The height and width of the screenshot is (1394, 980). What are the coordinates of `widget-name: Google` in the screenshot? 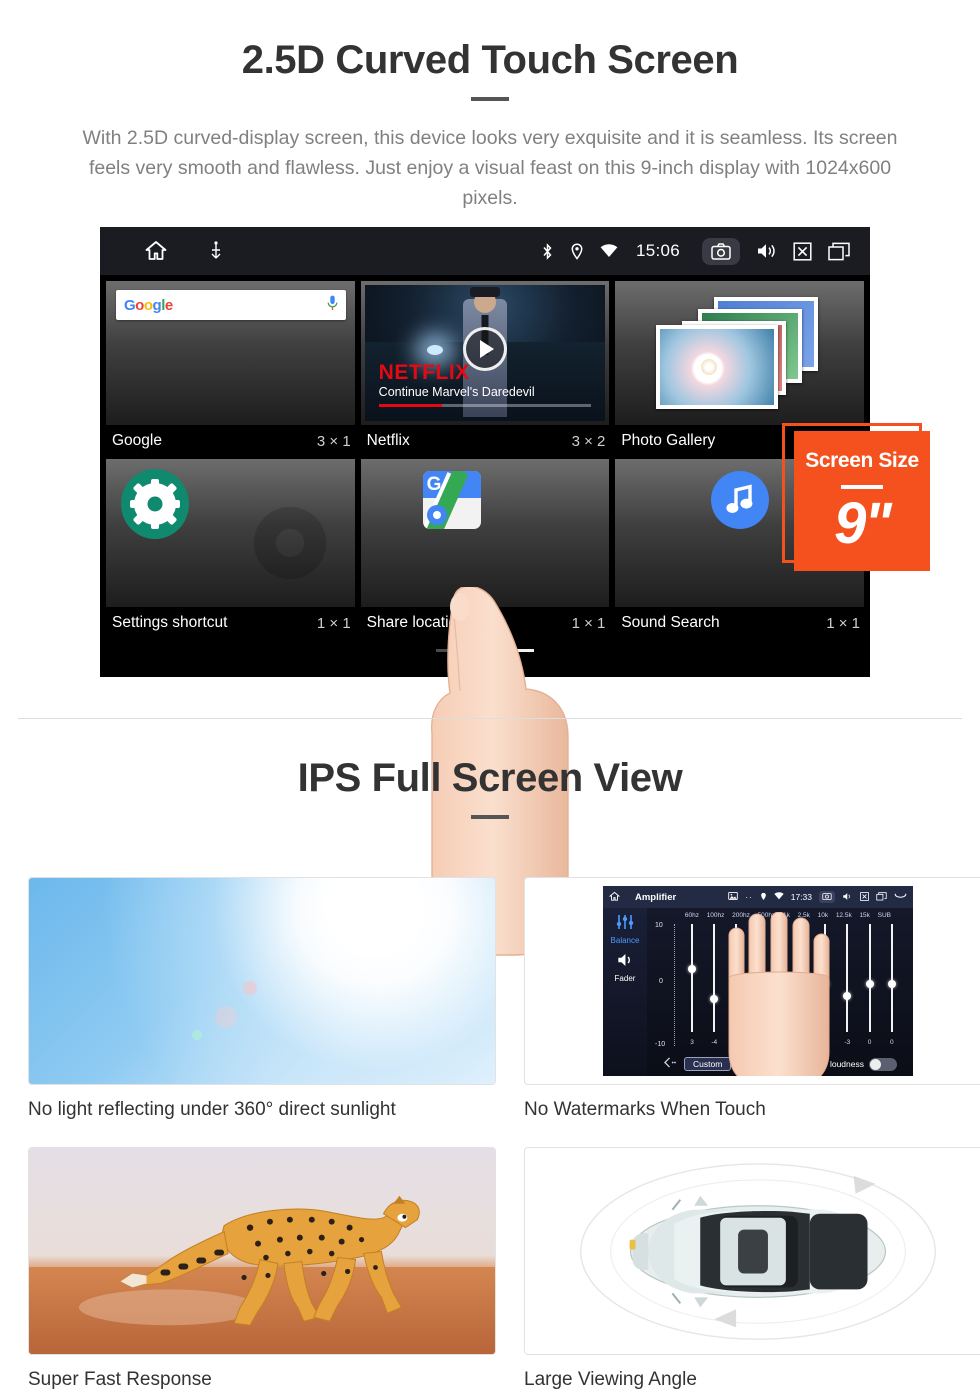 It's located at (137, 440).